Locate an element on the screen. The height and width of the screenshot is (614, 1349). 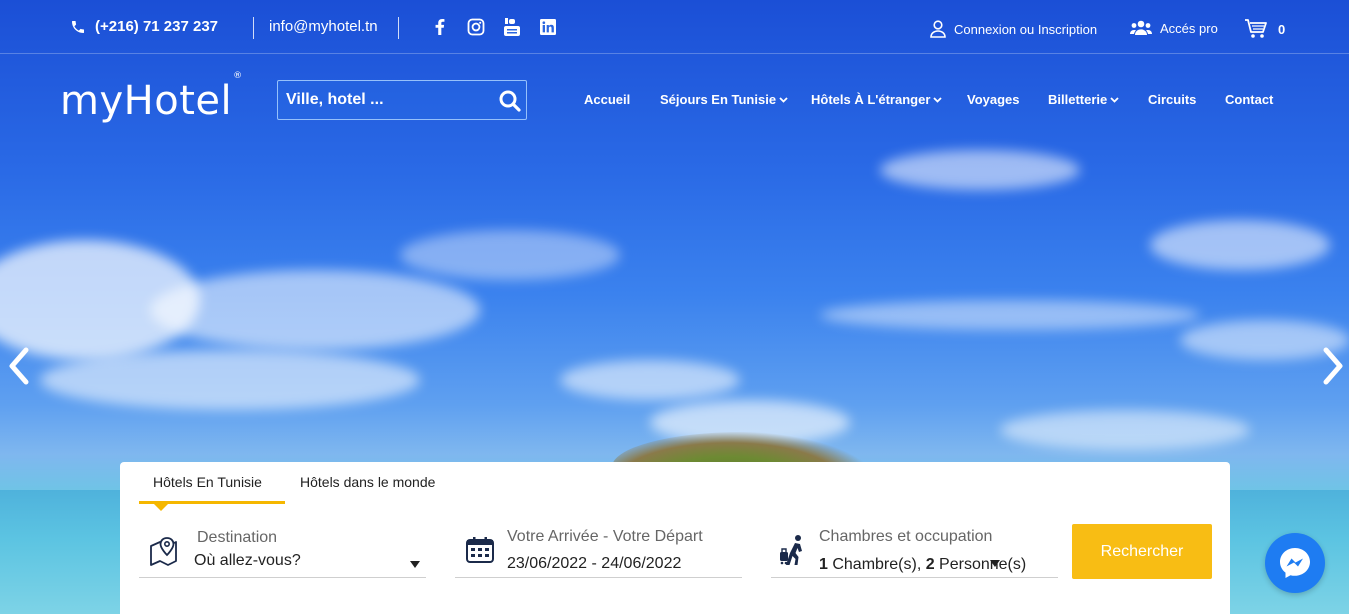
persons-count: 2 is located at coordinates (930, 564).